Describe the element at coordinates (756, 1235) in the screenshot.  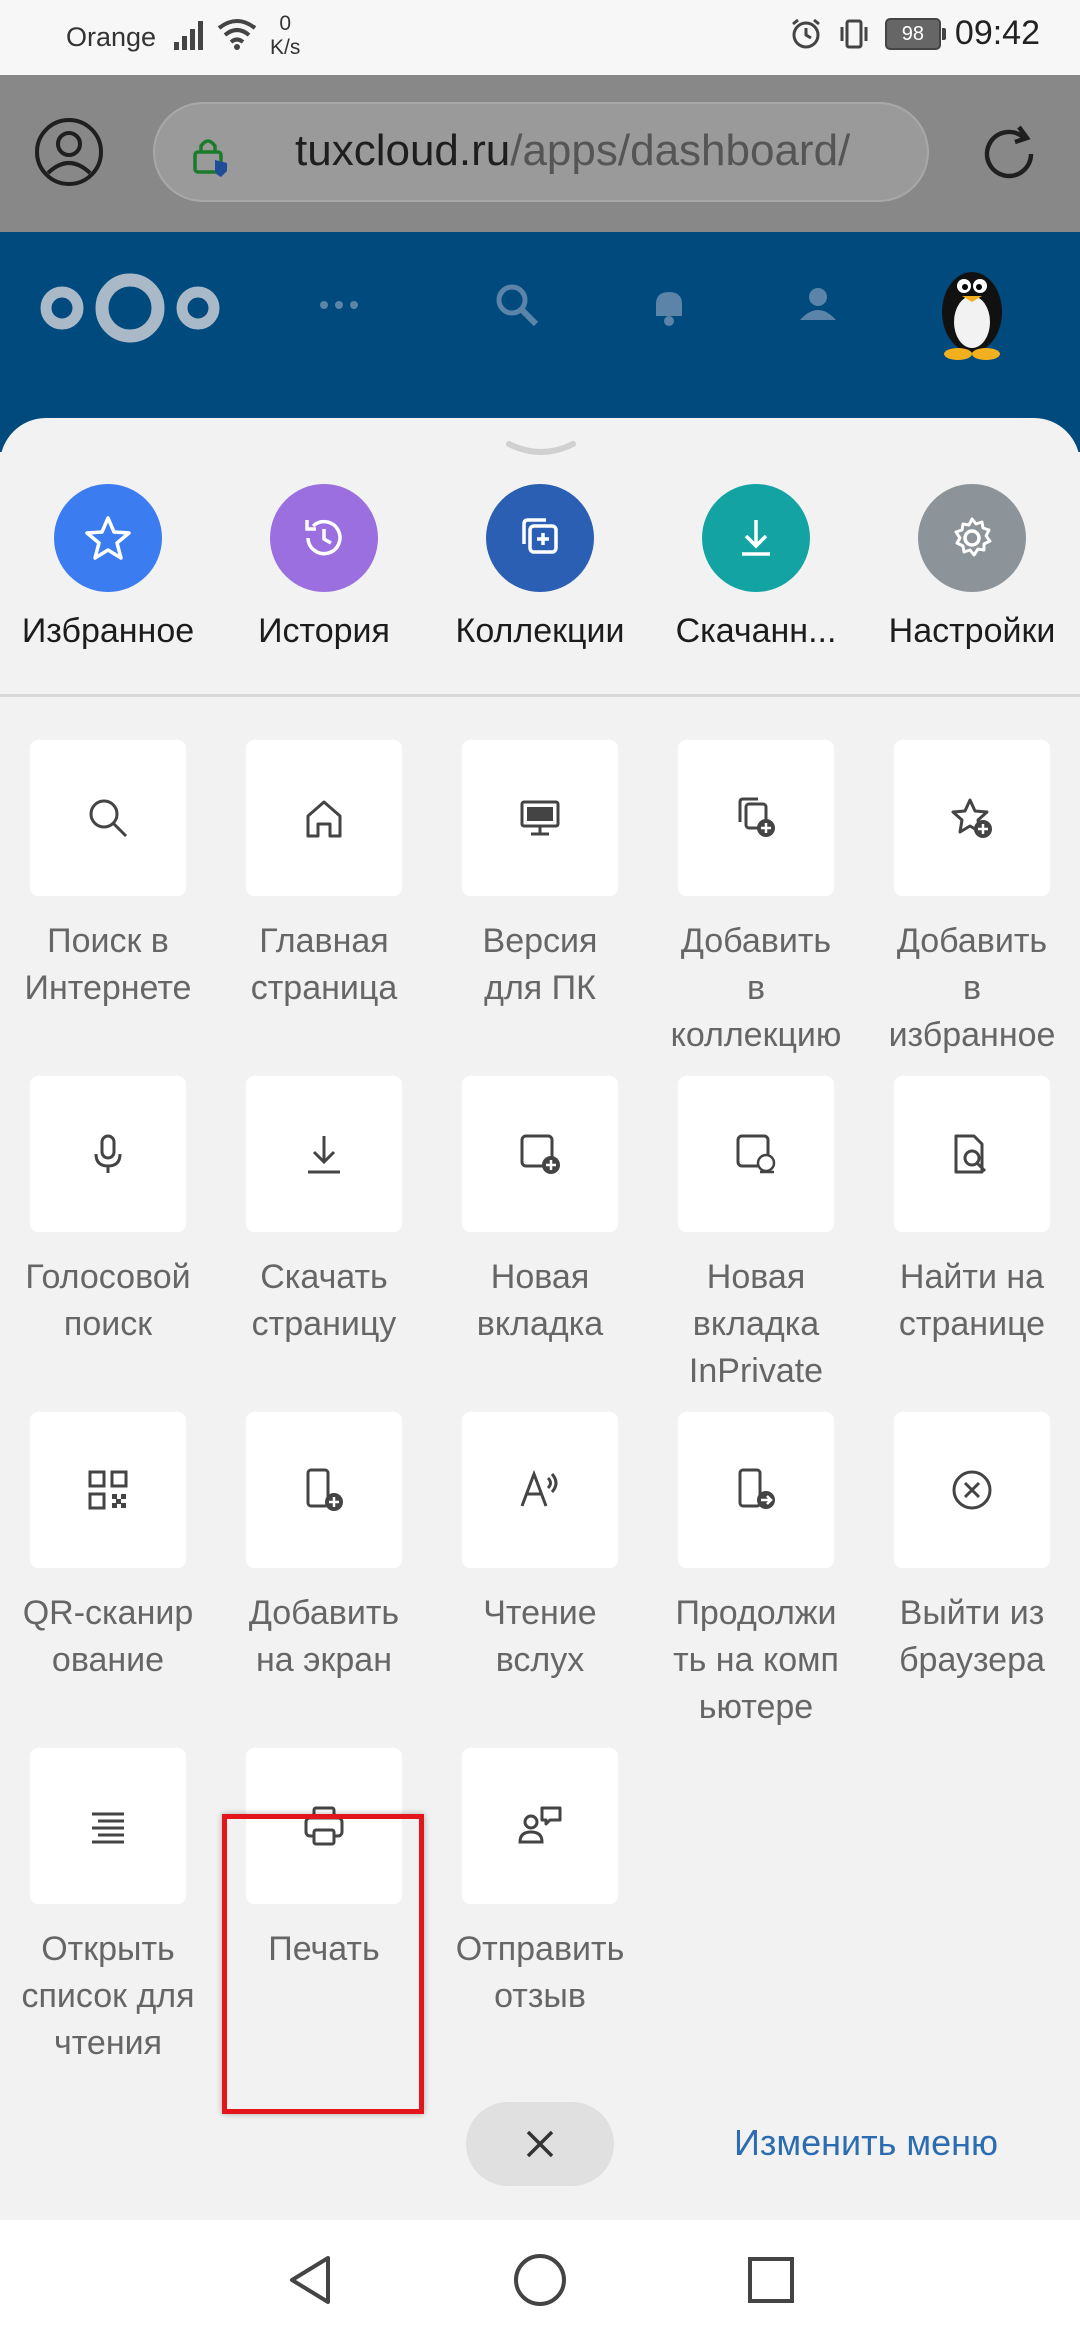
I see `menu-item-new-inprivate-tab: Новая вкладка InPrivate` at that location.